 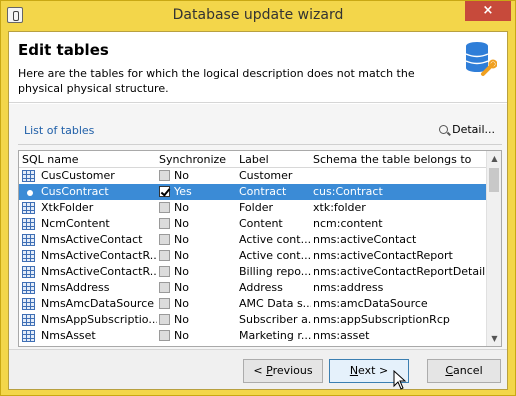 What do you see at coordinates (28, 192) in the screenshot?
I see `selected-row-icon` at bounding box center [28, 192].